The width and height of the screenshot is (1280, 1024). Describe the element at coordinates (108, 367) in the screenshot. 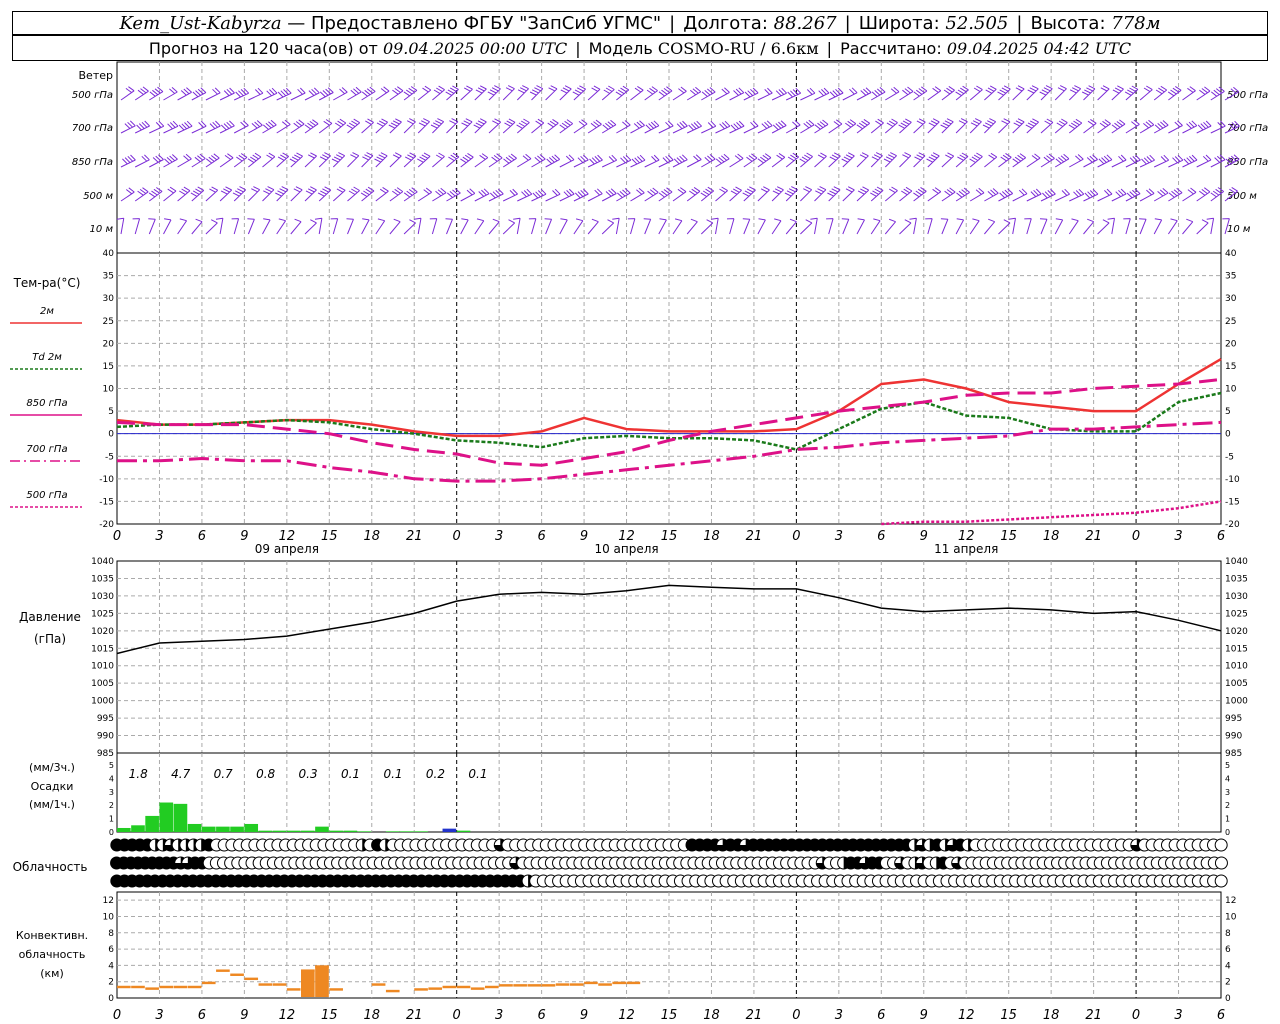

I see `temp-ytick-left: 15` at that location.